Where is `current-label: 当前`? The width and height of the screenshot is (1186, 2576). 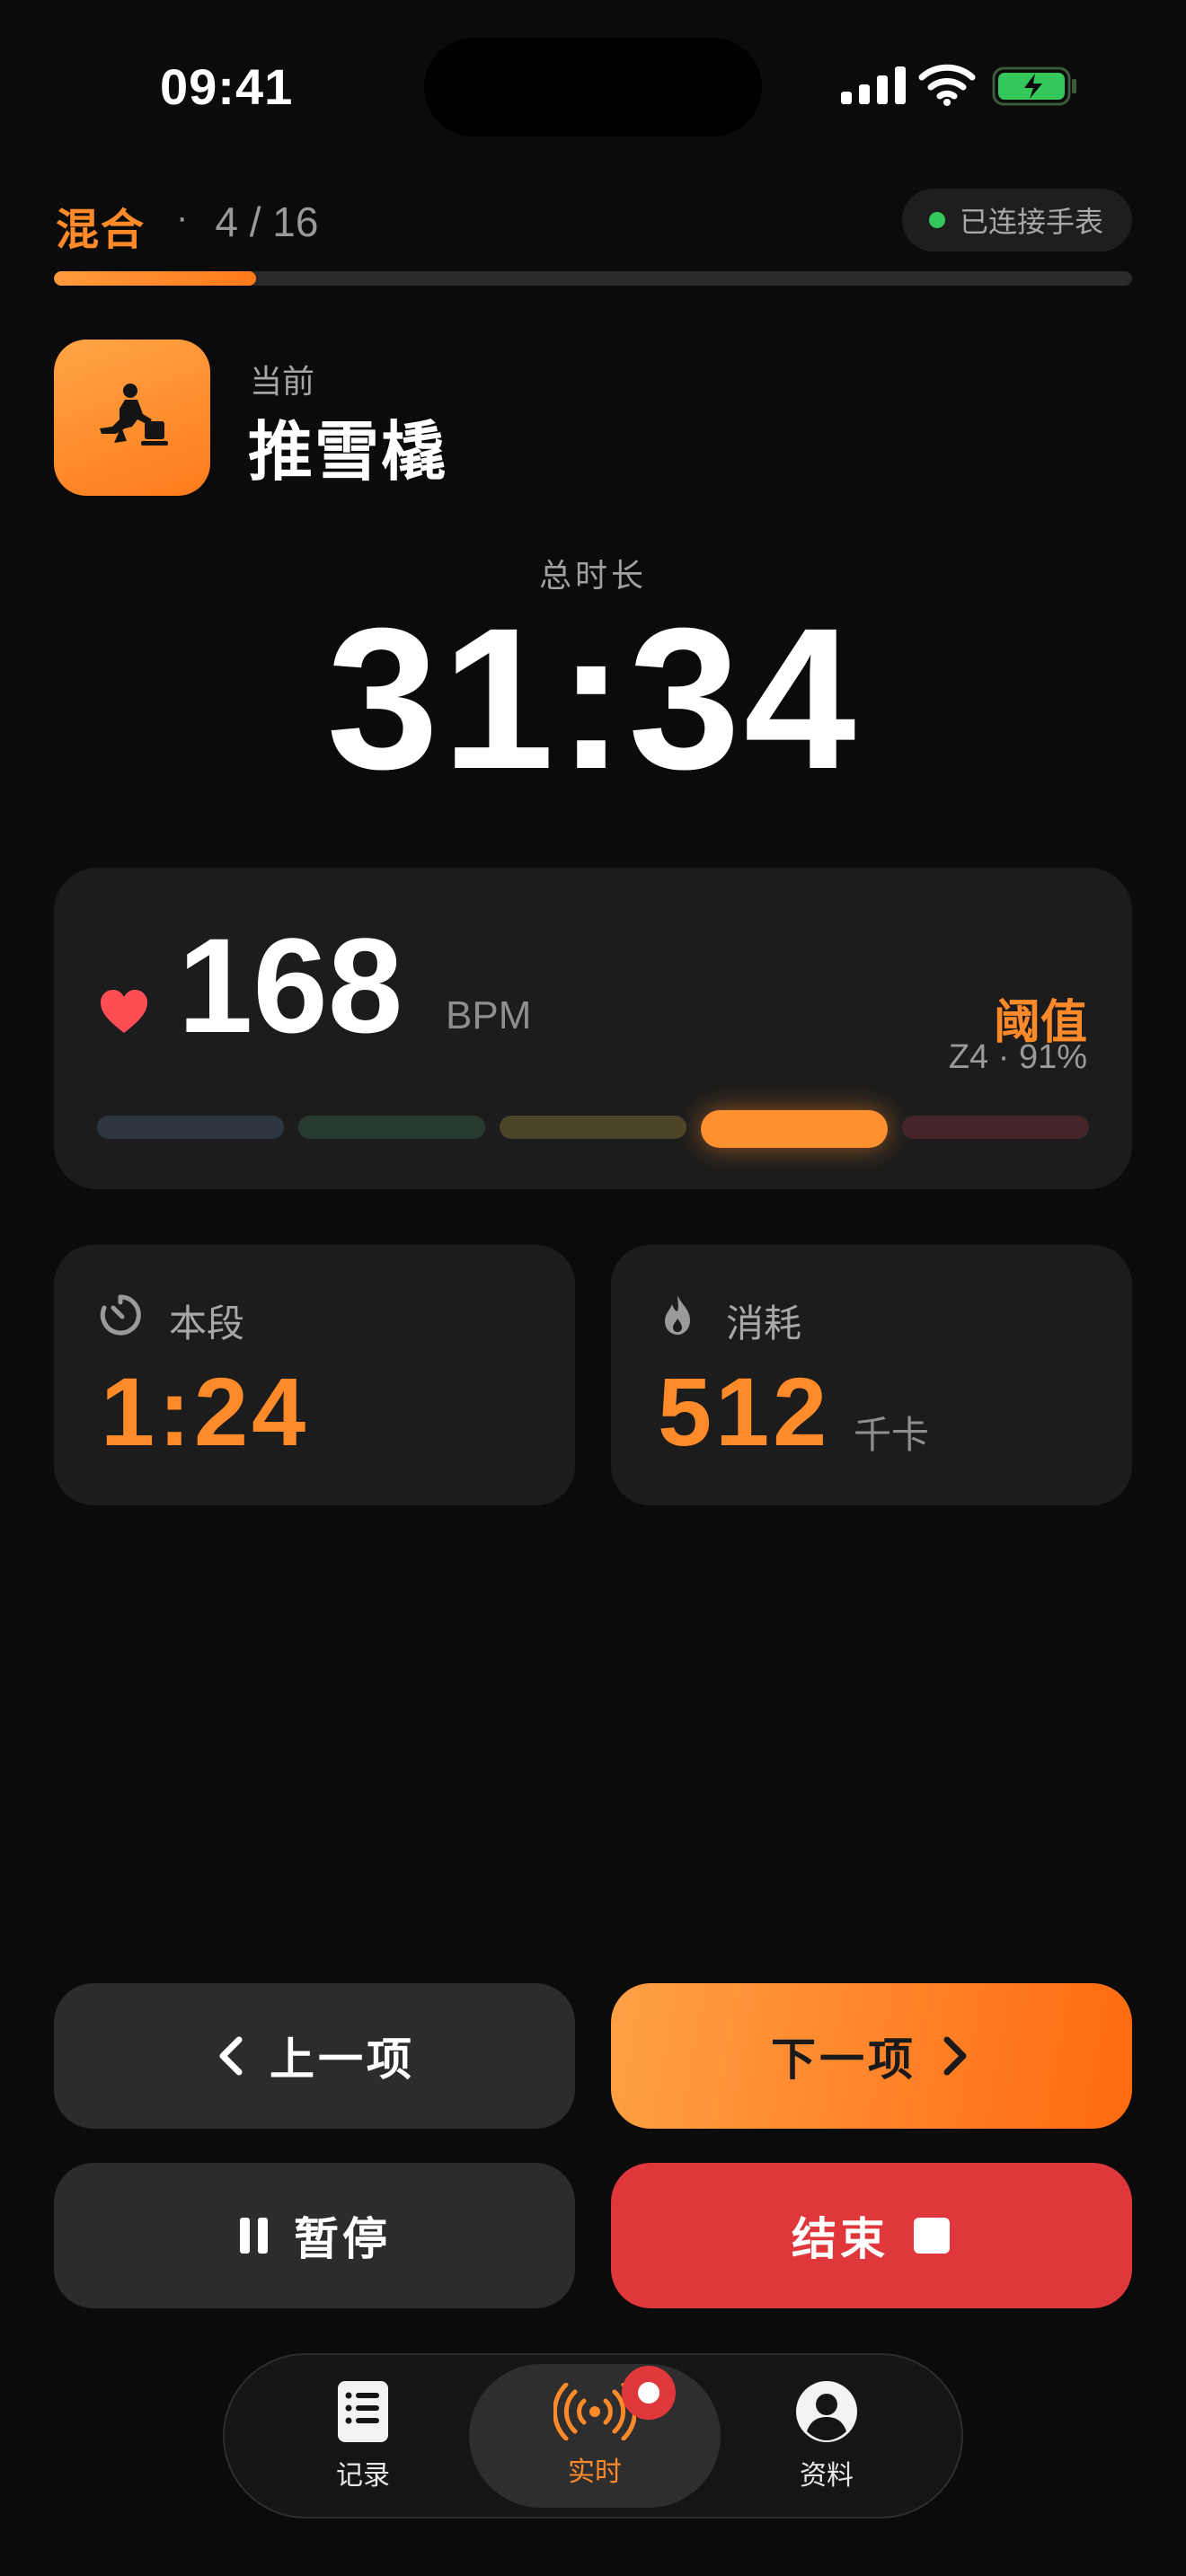 current-label: 当前 is located at coordinates (282, 381).